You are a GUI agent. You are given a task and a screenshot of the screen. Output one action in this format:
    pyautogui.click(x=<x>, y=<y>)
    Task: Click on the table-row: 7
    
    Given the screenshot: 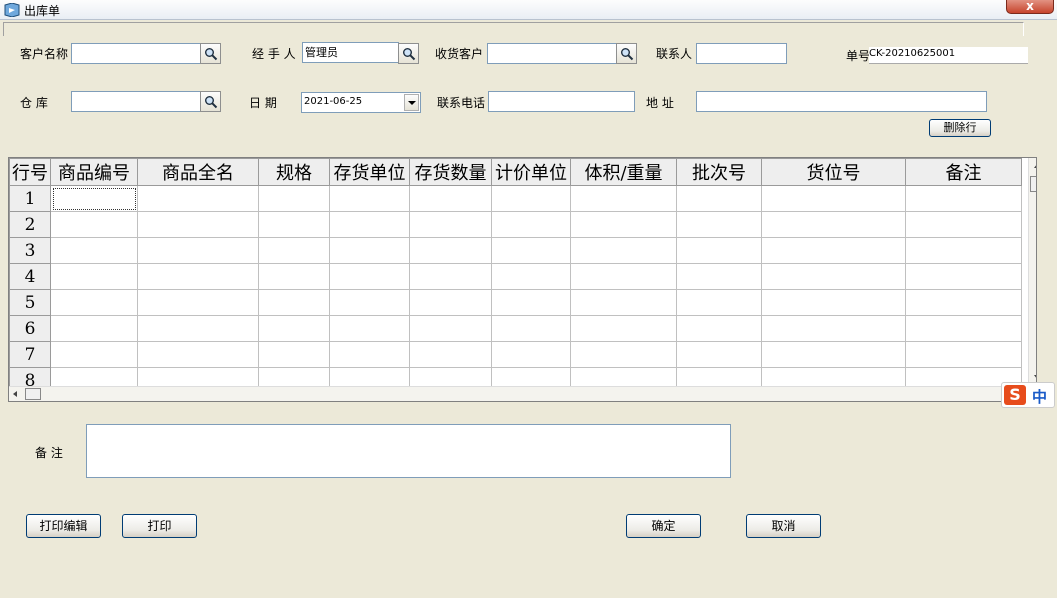 What is the action you would take?
    pyautogui.click(x=515, y=354)
    